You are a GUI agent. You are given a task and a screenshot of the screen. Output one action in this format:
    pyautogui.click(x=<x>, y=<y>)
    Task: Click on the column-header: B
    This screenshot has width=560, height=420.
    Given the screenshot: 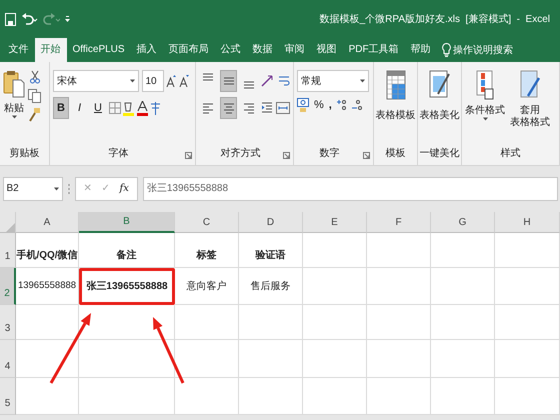 What is the action you would take?
    pyautogui.click(x=127, y=222)
    